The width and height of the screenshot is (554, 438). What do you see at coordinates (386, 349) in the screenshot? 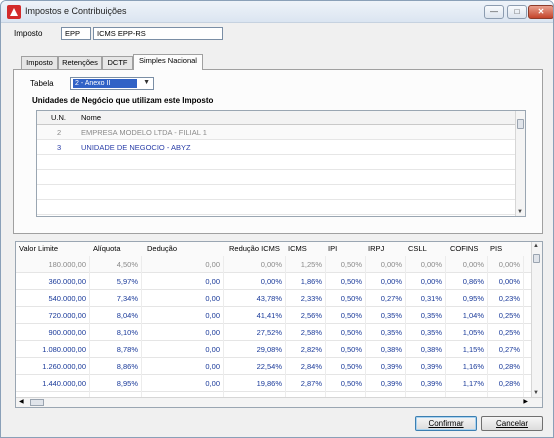
I see `cell-irpj: 0,38%` at bounding box center [386, 349].